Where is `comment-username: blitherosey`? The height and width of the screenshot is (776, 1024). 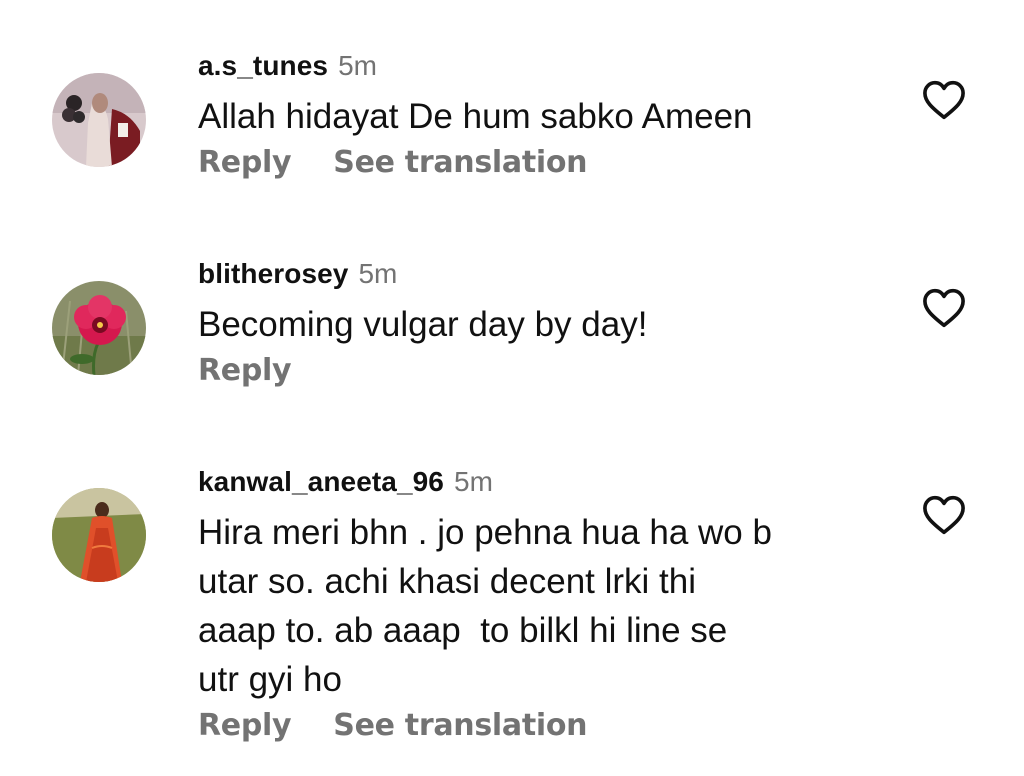 comment-username: blitherosey is located at coordinates (273, 274).